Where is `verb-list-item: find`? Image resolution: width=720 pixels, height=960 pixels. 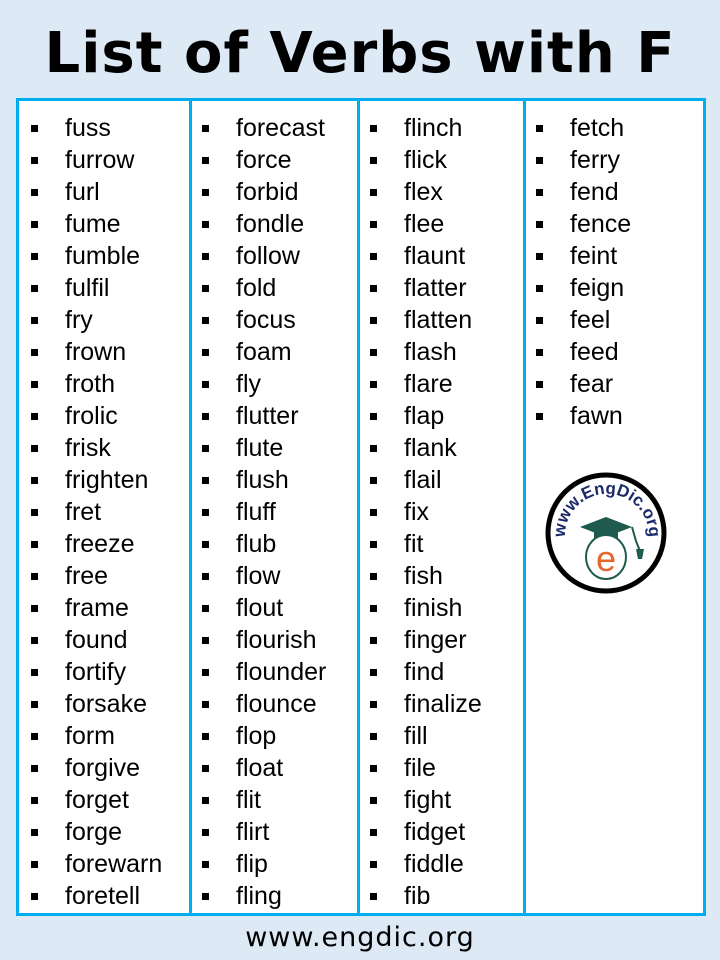 verb-list-item: find is located at coordinates (441, 672).